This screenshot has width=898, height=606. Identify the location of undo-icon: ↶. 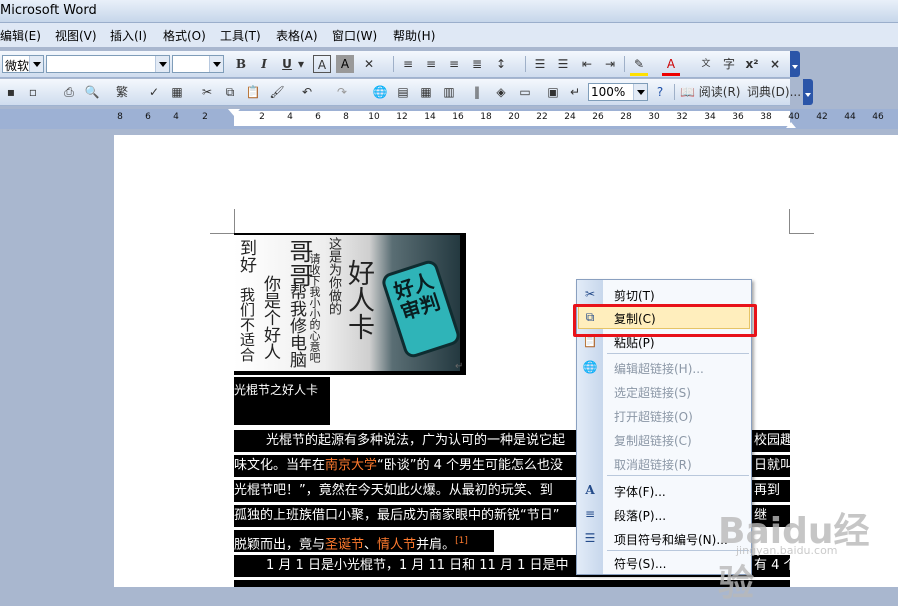
(307, 92).